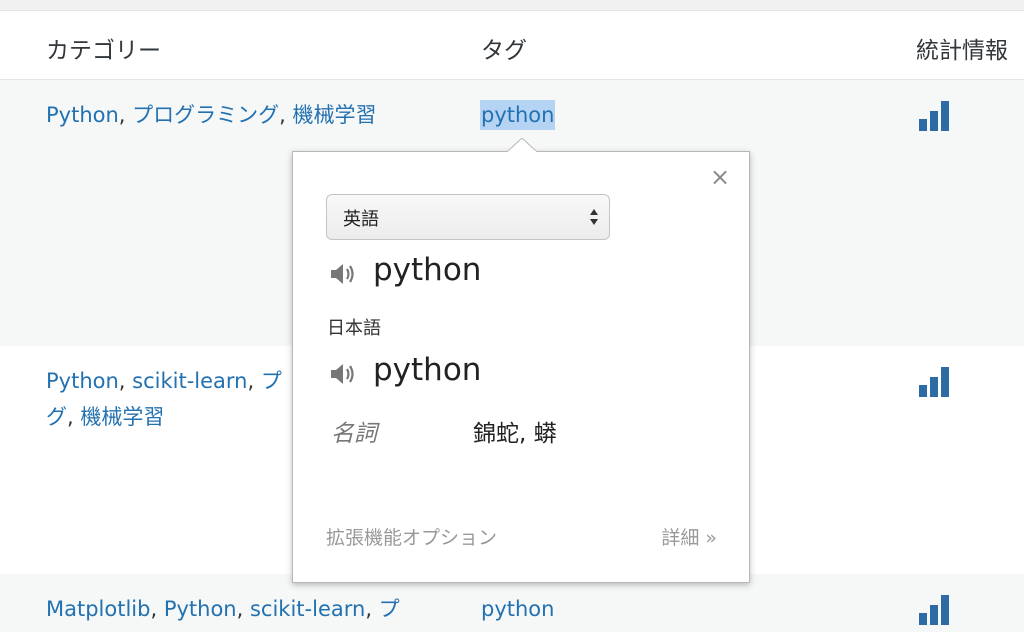  I want to click on header-tags: タグ, so click(504, 48).